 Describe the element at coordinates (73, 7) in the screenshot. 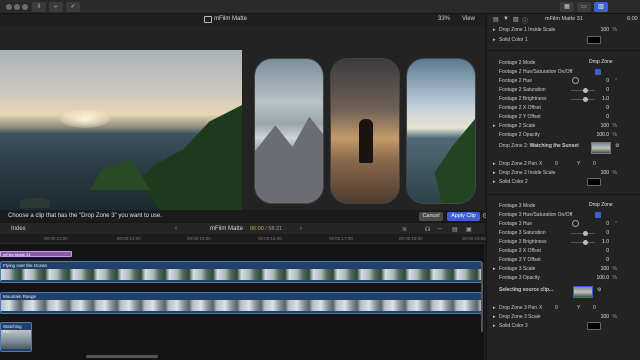

I see `check-icon: ✓` at that location.